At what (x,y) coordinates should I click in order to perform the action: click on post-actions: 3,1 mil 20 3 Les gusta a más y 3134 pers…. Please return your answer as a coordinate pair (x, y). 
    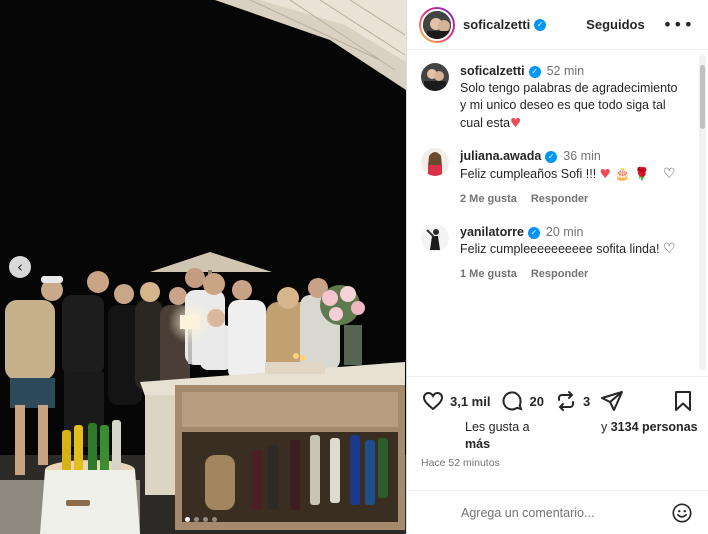
    Looking at the image, I should click on (557, 433).